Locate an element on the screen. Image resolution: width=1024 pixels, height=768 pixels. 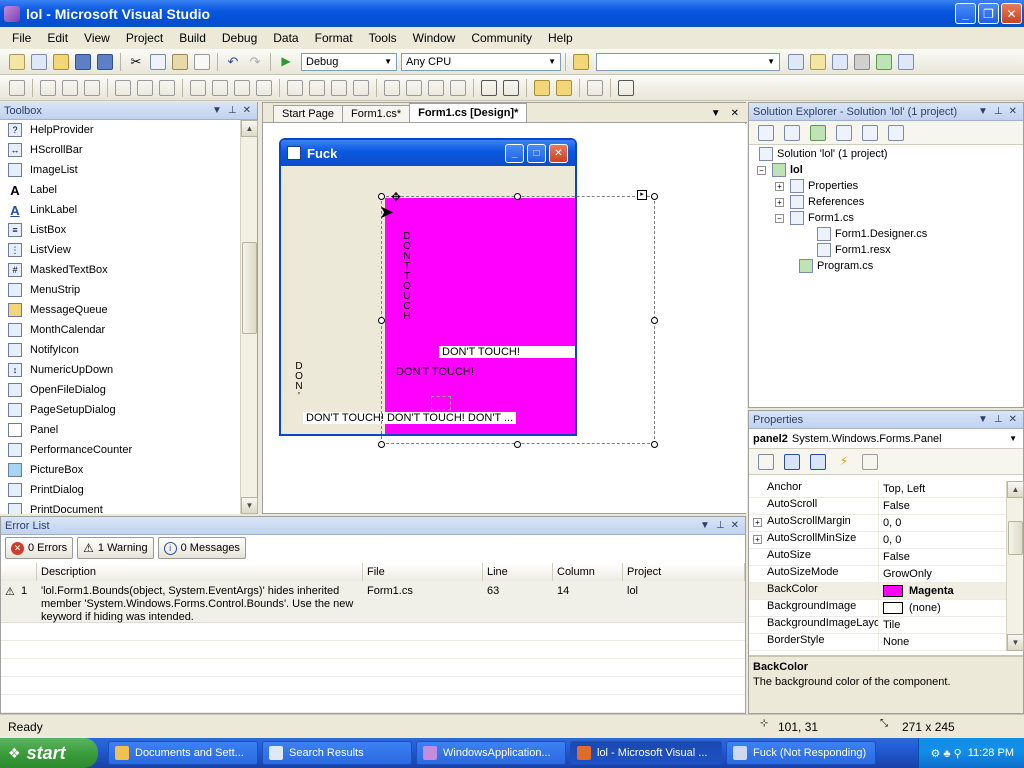
menu-help: Help is located at coordinates (560, 38).